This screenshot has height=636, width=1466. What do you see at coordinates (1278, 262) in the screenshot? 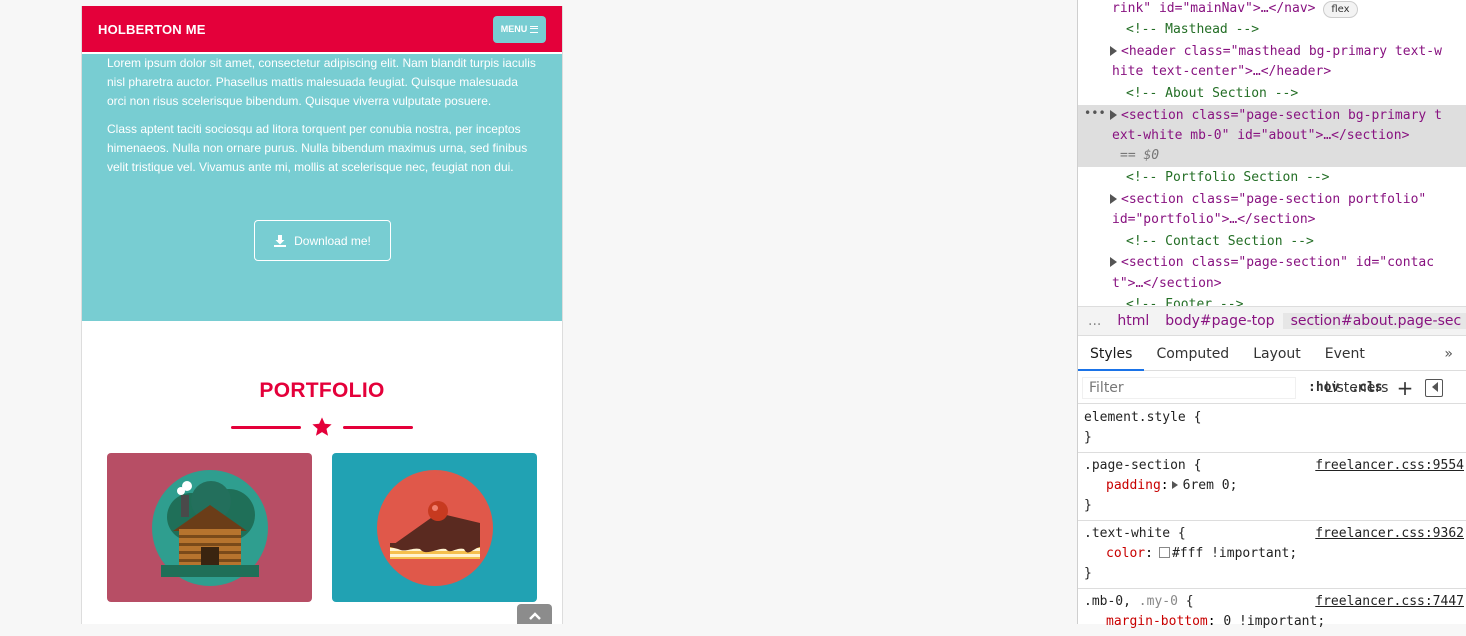
I see `dom-node-text: <section class="page-section" id="contac` at bounding box center [1278, 262].